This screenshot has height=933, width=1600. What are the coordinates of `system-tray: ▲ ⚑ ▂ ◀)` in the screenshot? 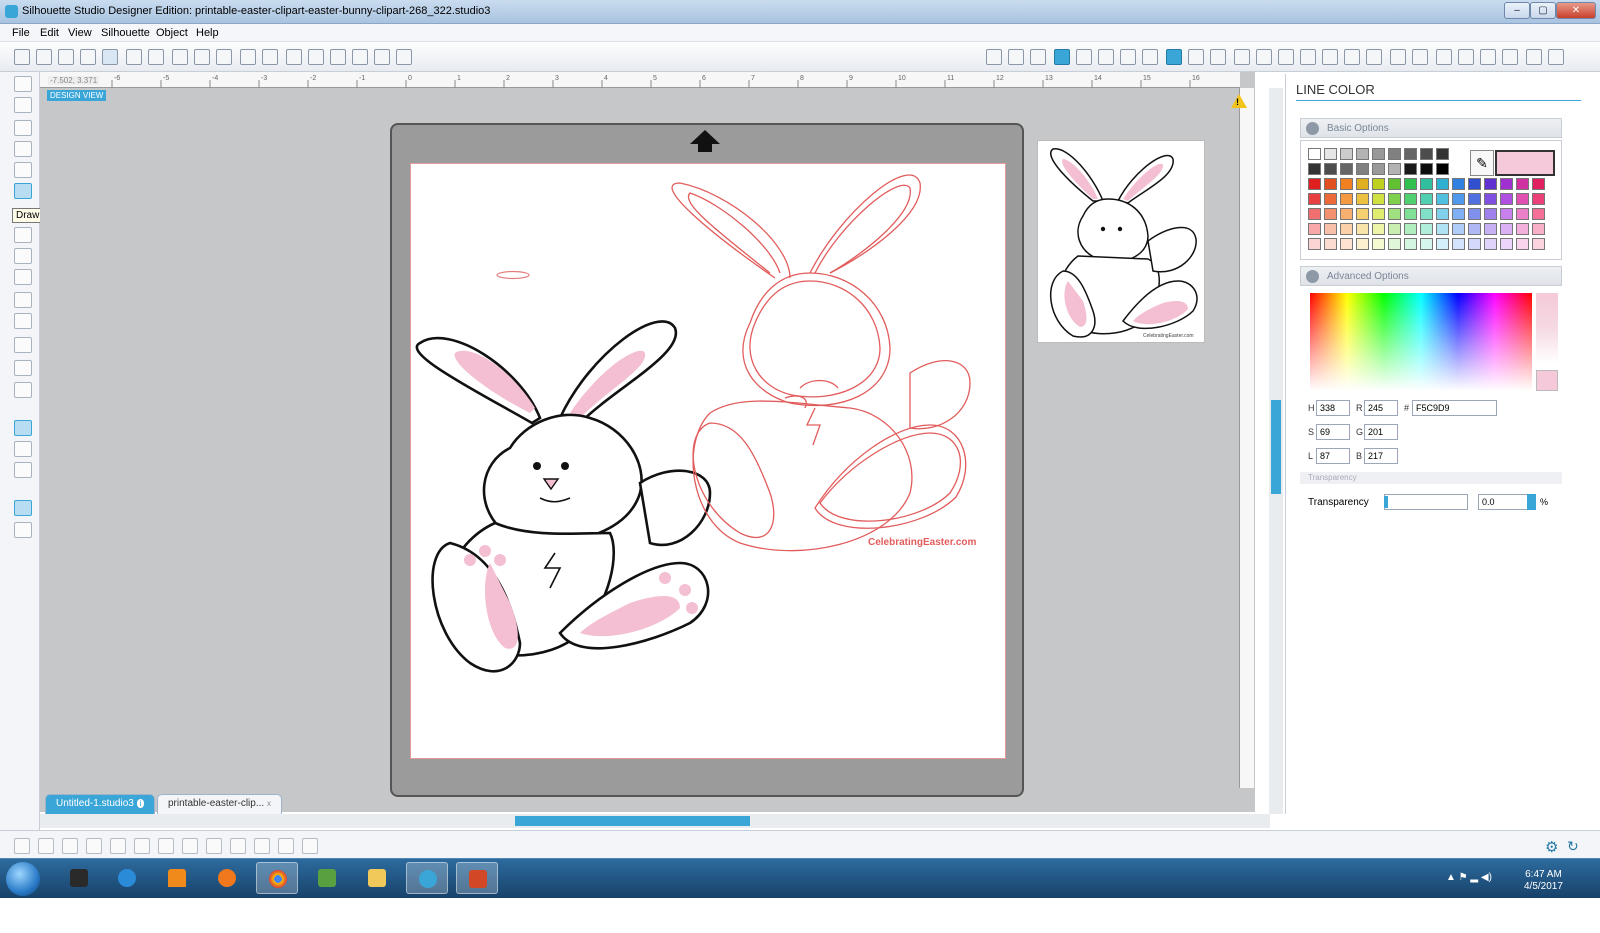 It's located at (1481, 879).